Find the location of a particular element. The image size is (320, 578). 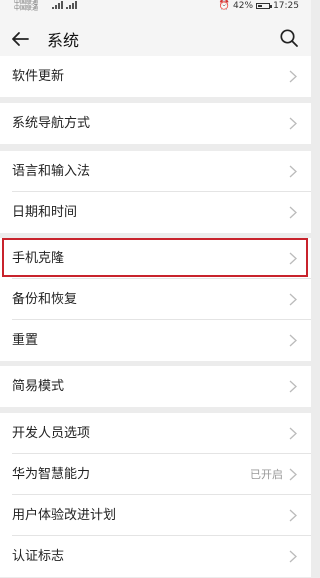

clock: 17:25 is located at coordinates (286, 6).